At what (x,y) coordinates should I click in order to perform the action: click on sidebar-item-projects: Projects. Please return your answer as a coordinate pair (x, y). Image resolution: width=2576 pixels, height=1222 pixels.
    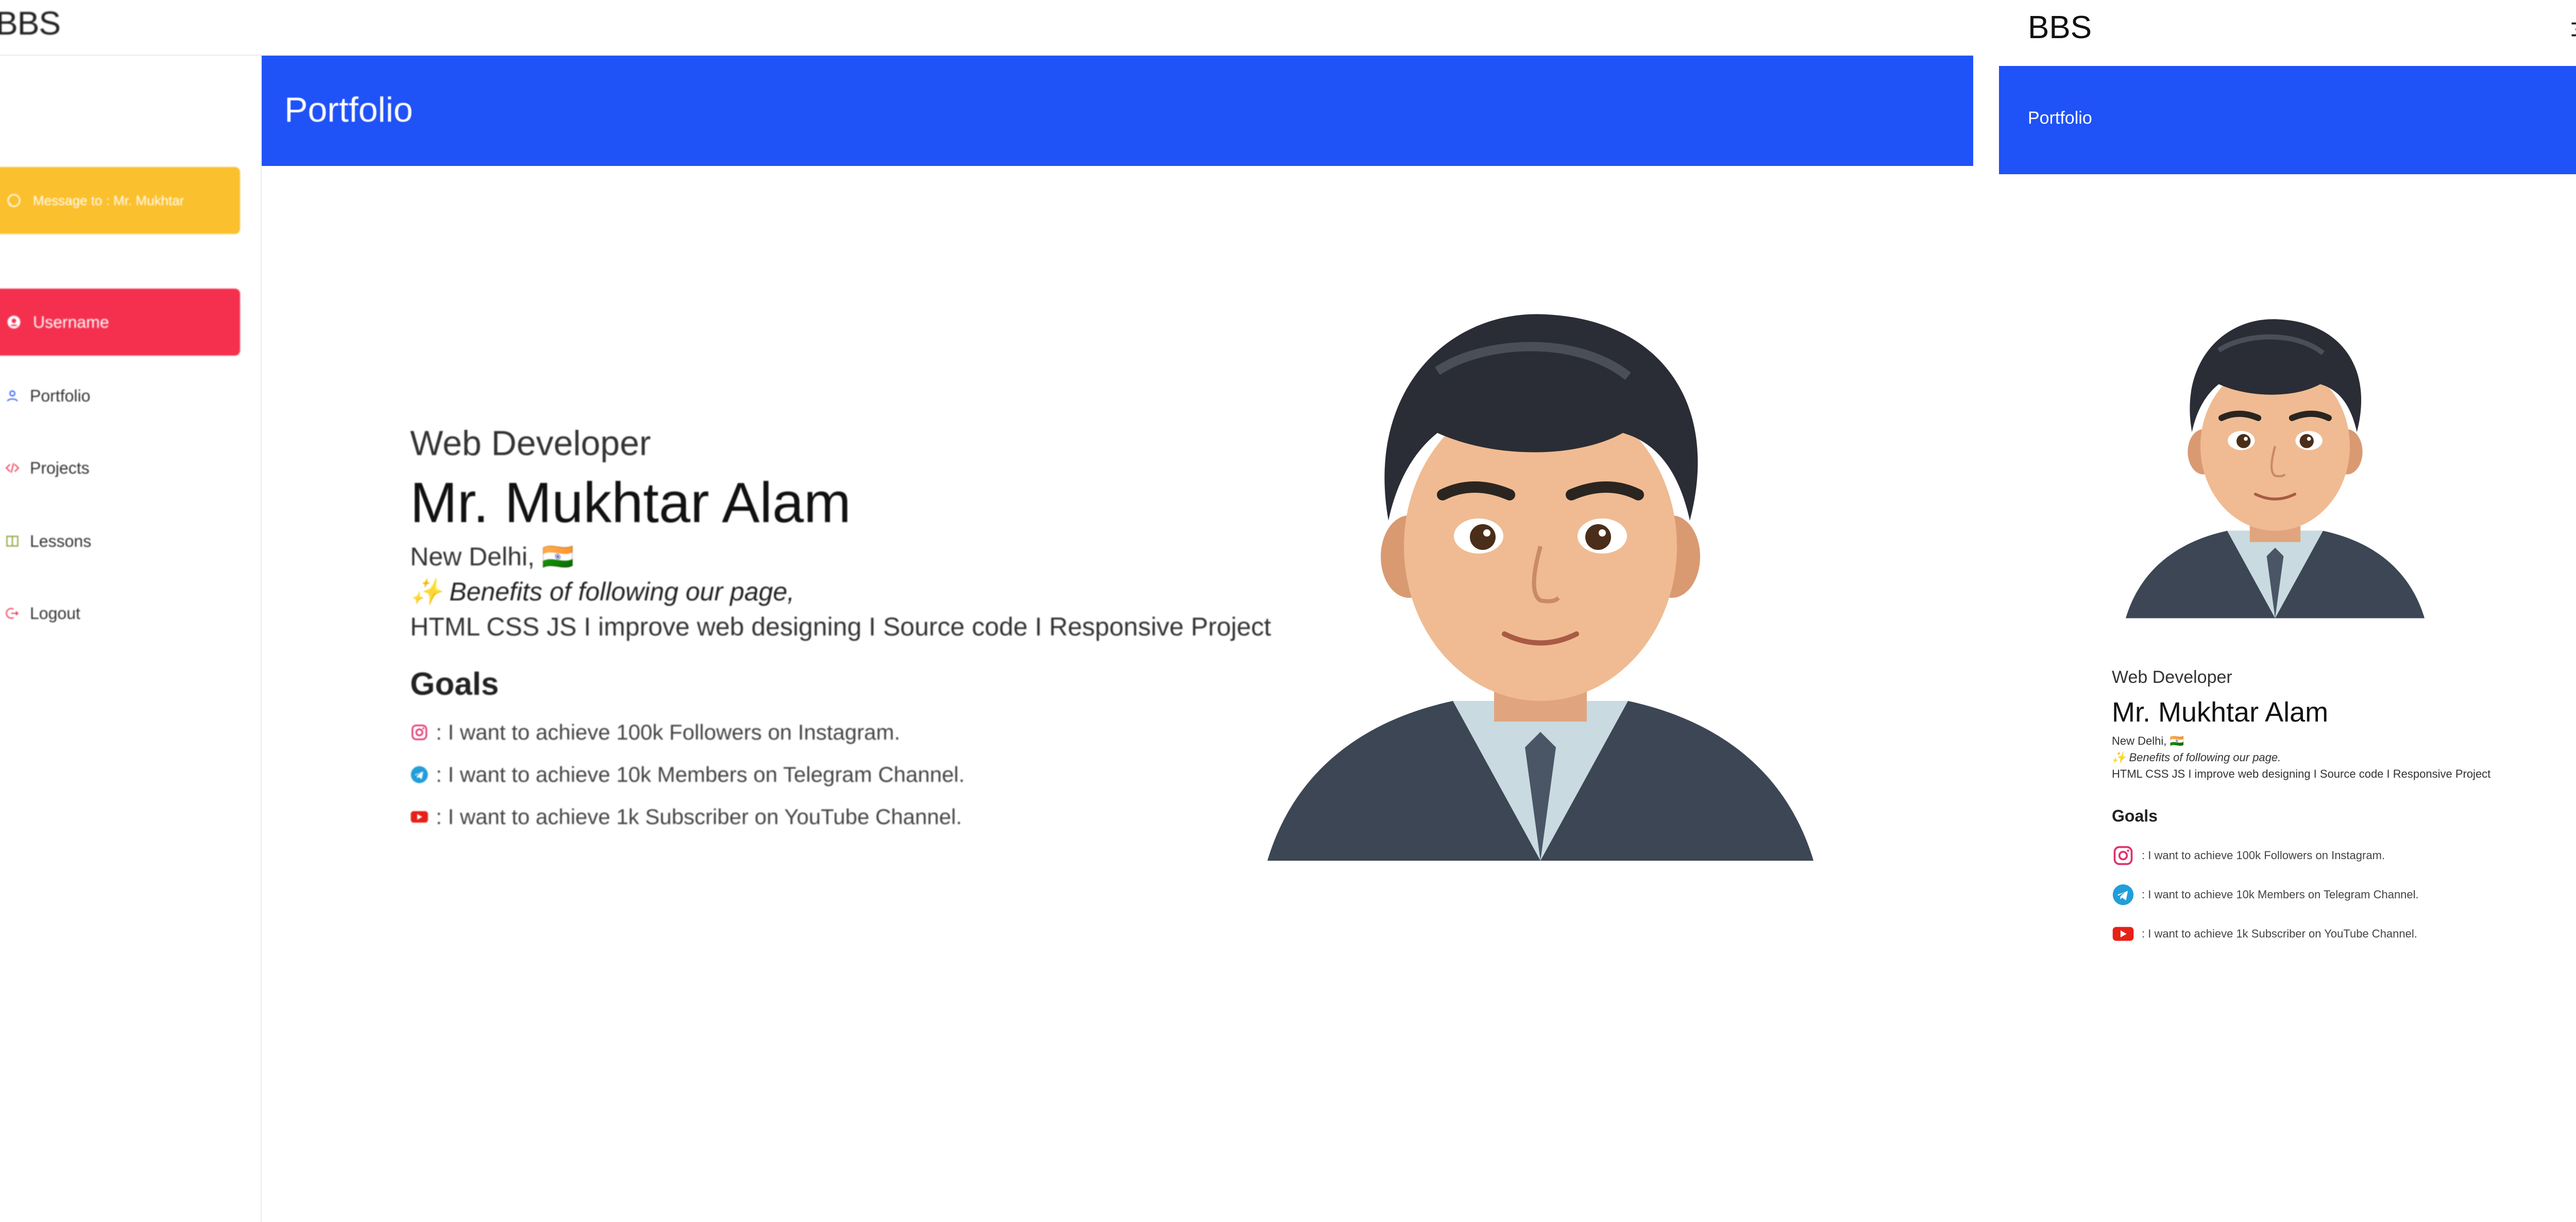
    Looking at the image, I should click on (47, 468).